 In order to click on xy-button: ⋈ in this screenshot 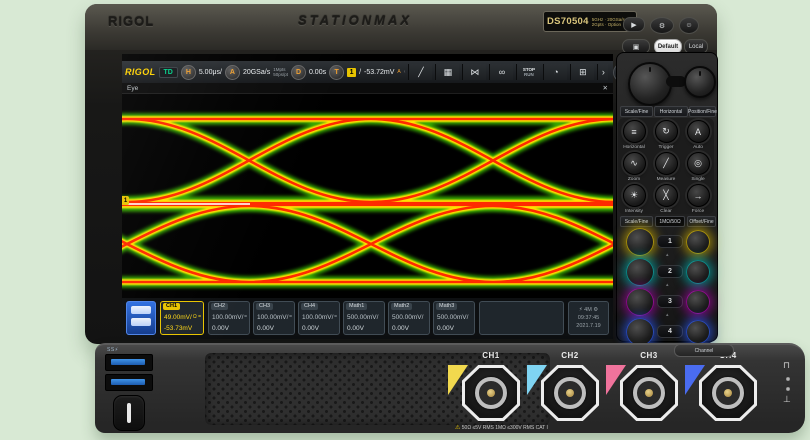, I will do `click(474, 72)`.